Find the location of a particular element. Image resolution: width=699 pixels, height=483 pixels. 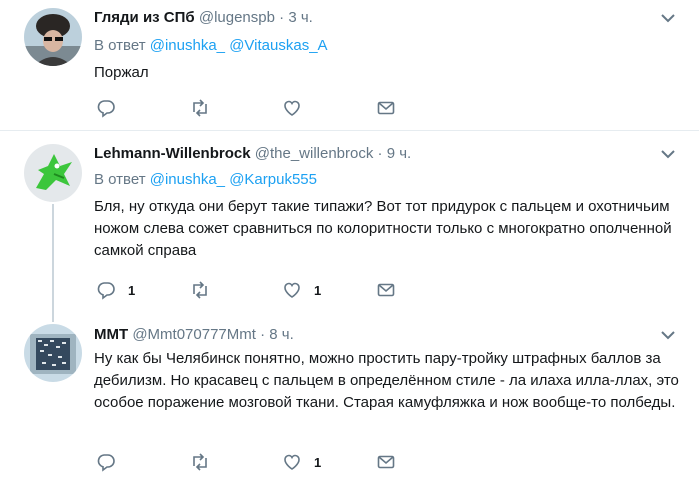

reply-count: 1 is located at coordinates (132, 290).